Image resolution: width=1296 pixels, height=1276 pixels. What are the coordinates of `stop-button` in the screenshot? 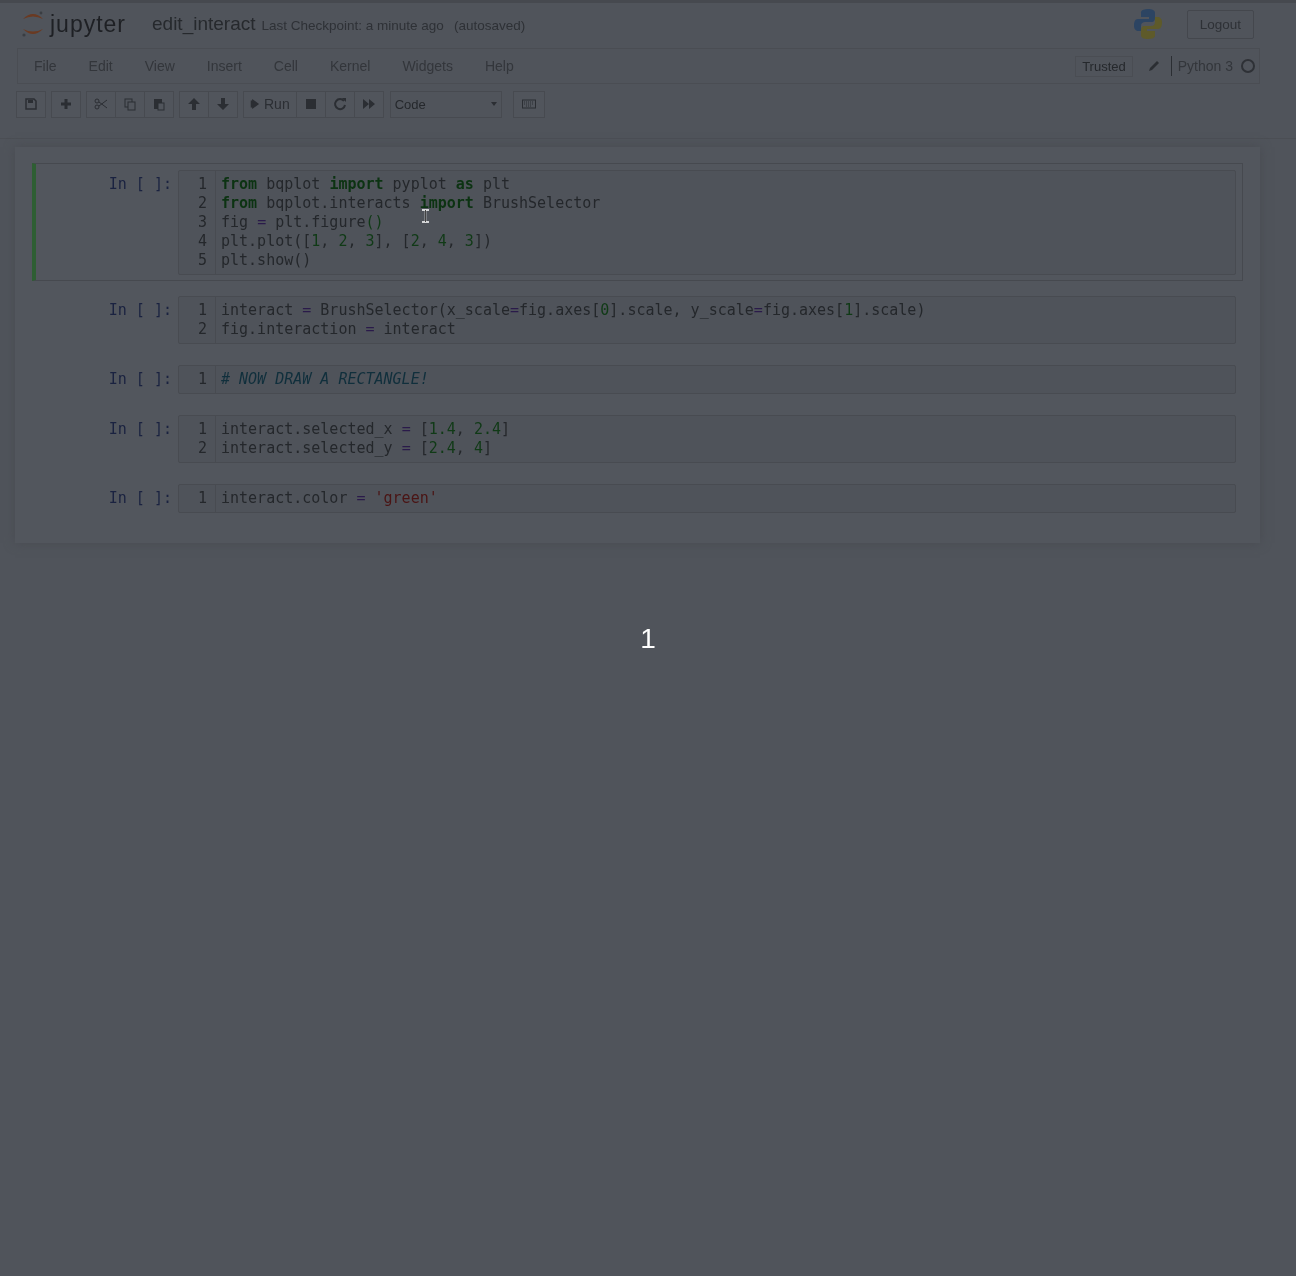 It's located at (310, 104).